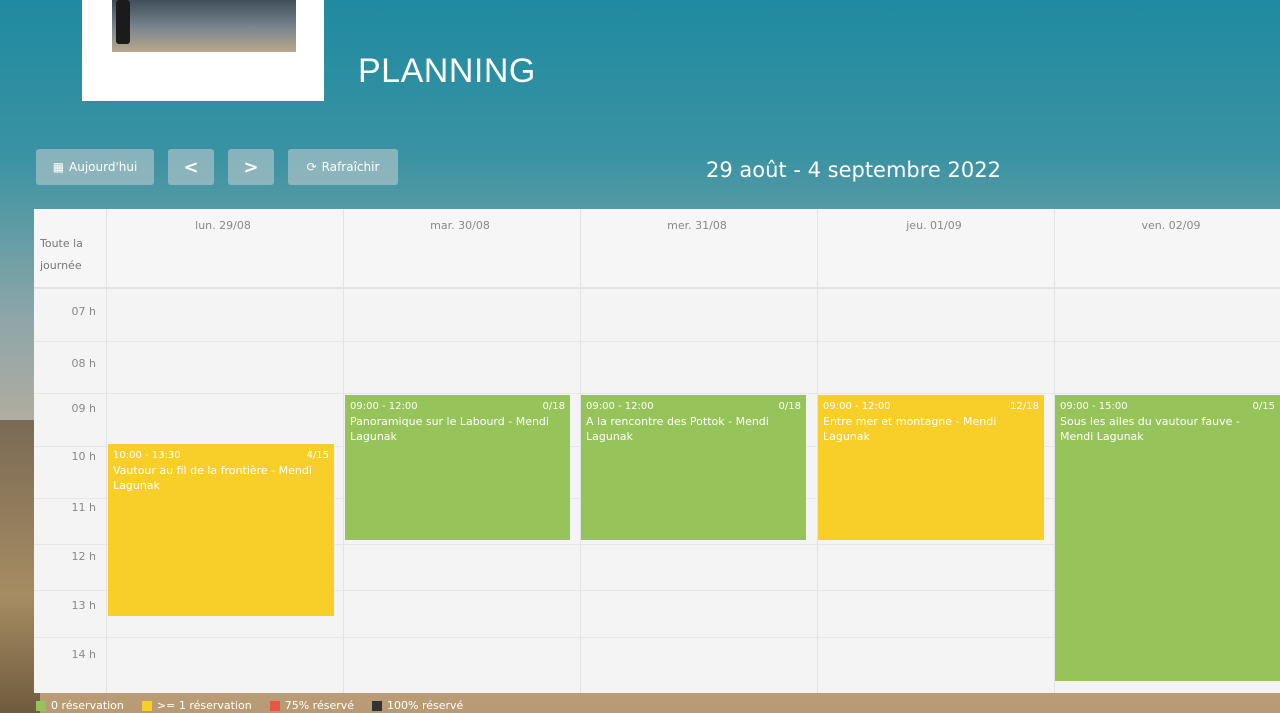  What do you see at coordinates (61, 265) in the screenshot?
I see `all-day-label-line2: journée` at bounding box center [61, 265].